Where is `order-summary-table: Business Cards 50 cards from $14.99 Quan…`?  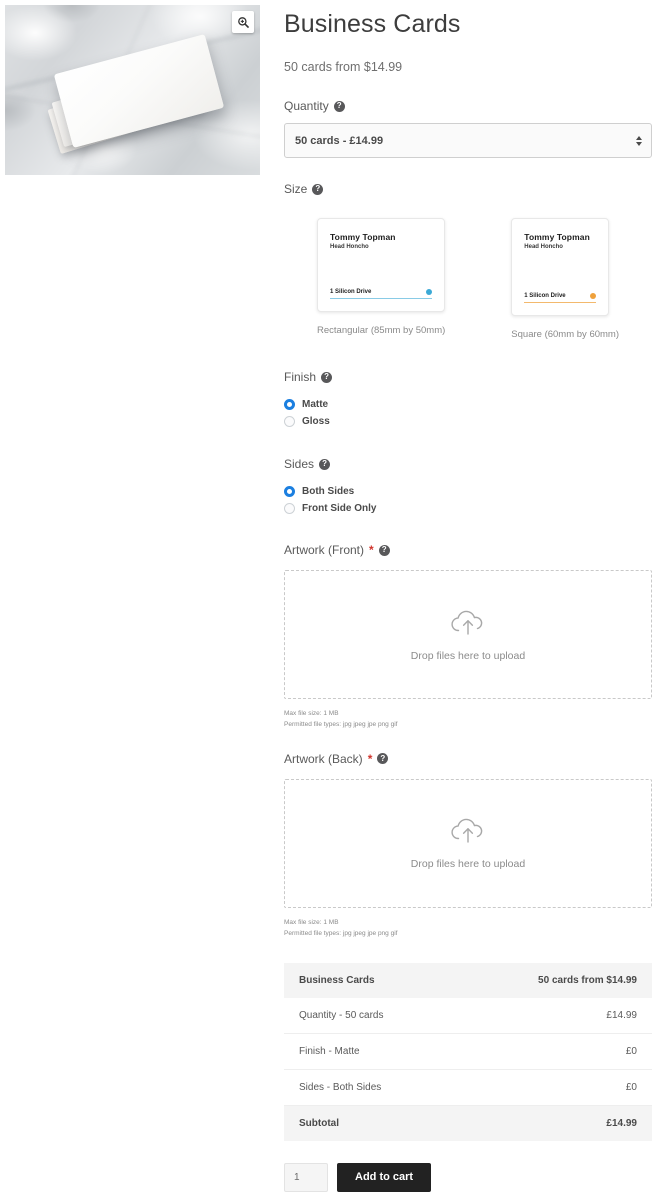 order-summary-table: Business Cards 50 cards from $14.99 Quan… is located at coordinates (468, 1051).